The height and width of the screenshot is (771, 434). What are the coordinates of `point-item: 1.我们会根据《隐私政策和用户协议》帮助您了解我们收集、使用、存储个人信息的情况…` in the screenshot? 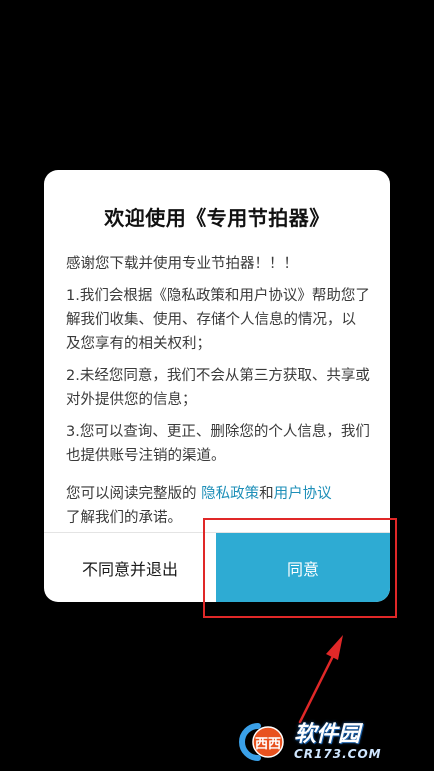 It's located at (218, 320).